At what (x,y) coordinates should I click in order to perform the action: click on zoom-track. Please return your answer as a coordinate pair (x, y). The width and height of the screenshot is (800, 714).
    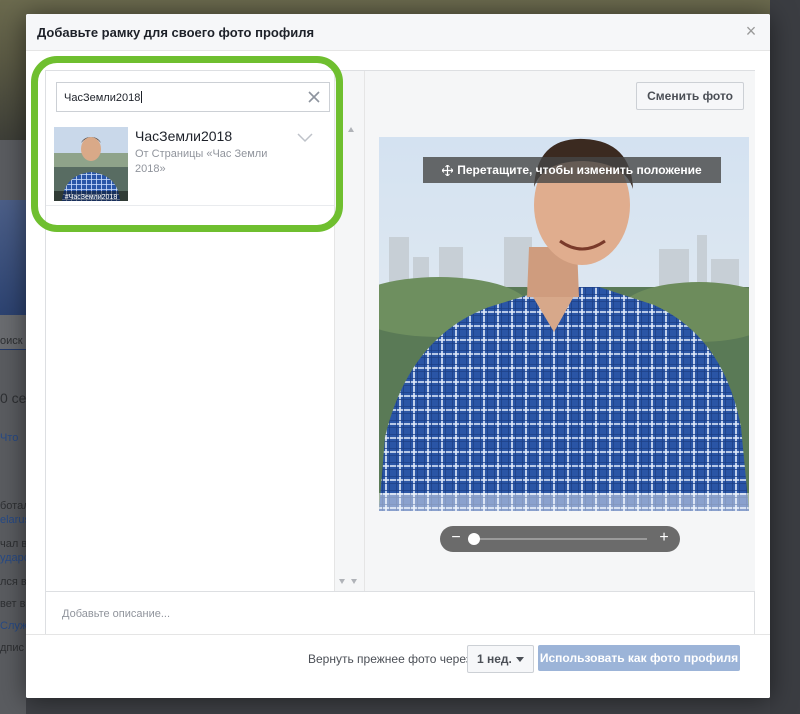
    Looking at the image, I should click on (560, 539).